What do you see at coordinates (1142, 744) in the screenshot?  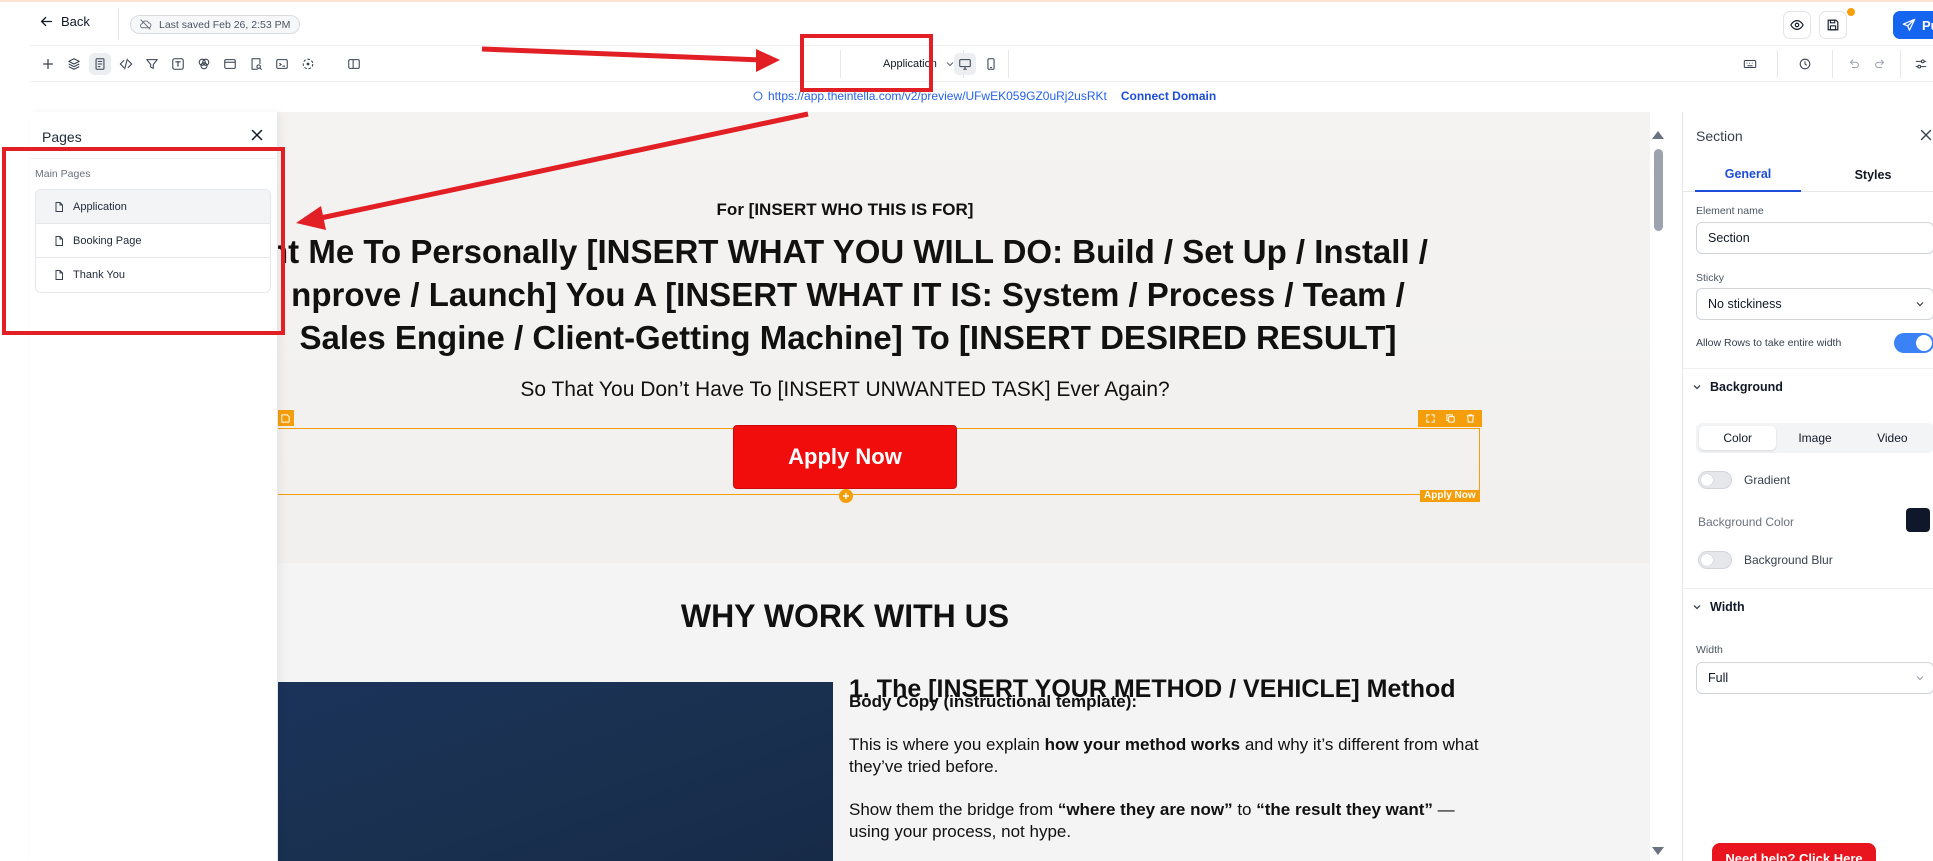 I see `text-run-bold: how your method works` at bounding box center [1142, 744].